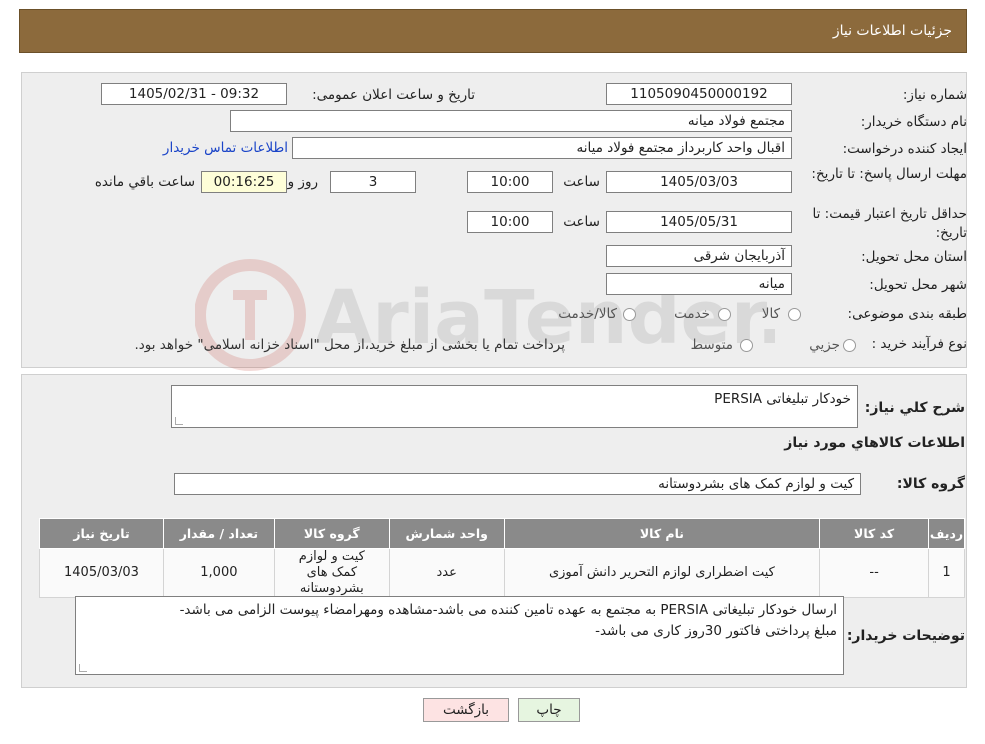 Image resolution: width=985 pixels, height=744 pixels. Describe the element at coordinates (194, 94) in the screenshot. I see `announce-datetime-field: 1405/02/31 - 09:32` at that location.